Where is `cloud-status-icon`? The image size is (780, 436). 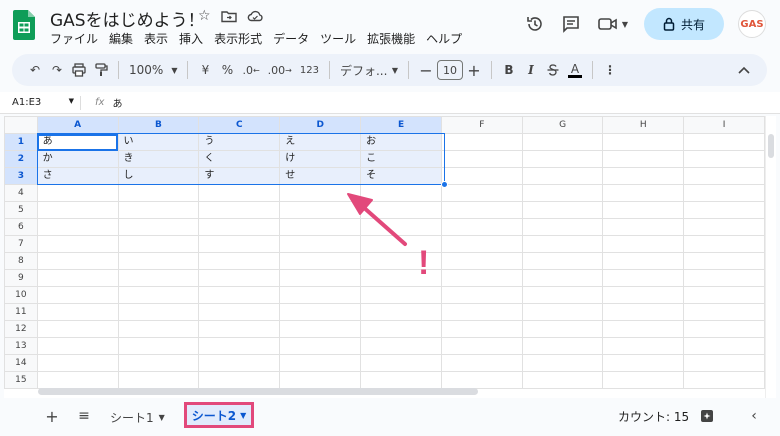
cloud-status-icon is located at coordinates (255, 16).